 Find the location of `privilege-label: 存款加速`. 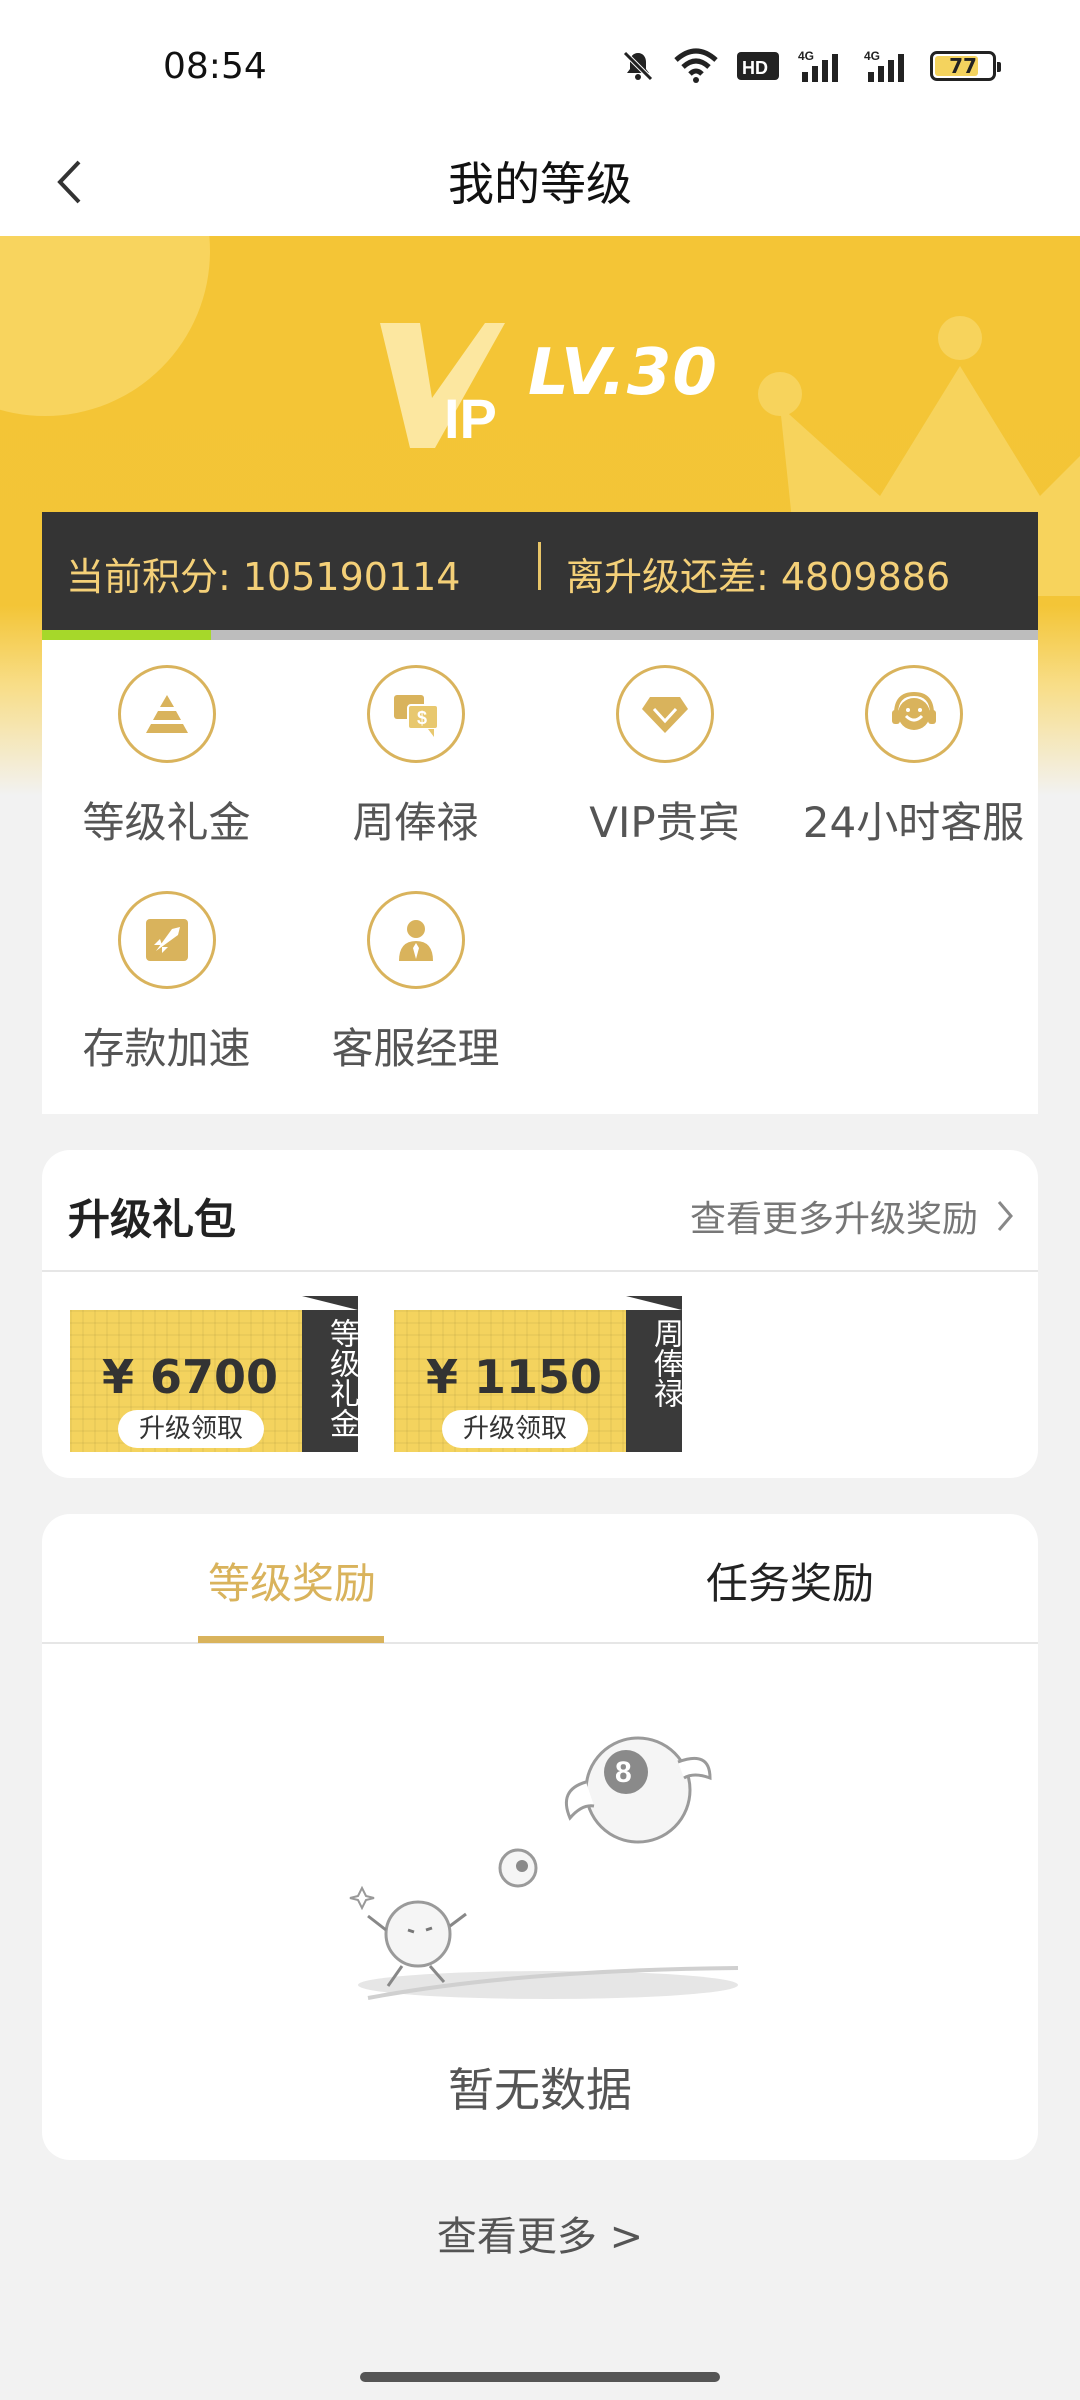

privilege-label: 存款加速 is located at coordinates (166, 1048).